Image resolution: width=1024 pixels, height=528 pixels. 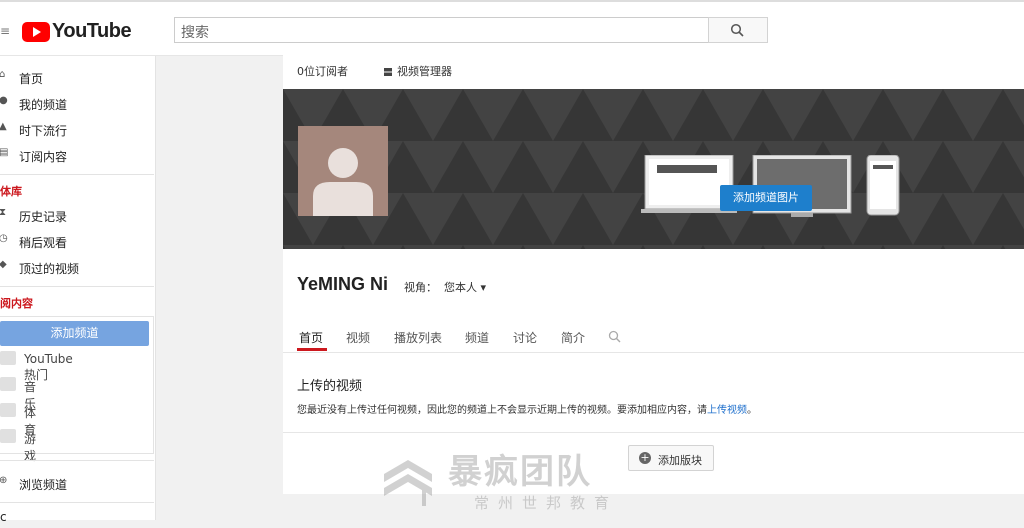 I want to click on search-placeholder: 搜索, so click(x=195, y=33).